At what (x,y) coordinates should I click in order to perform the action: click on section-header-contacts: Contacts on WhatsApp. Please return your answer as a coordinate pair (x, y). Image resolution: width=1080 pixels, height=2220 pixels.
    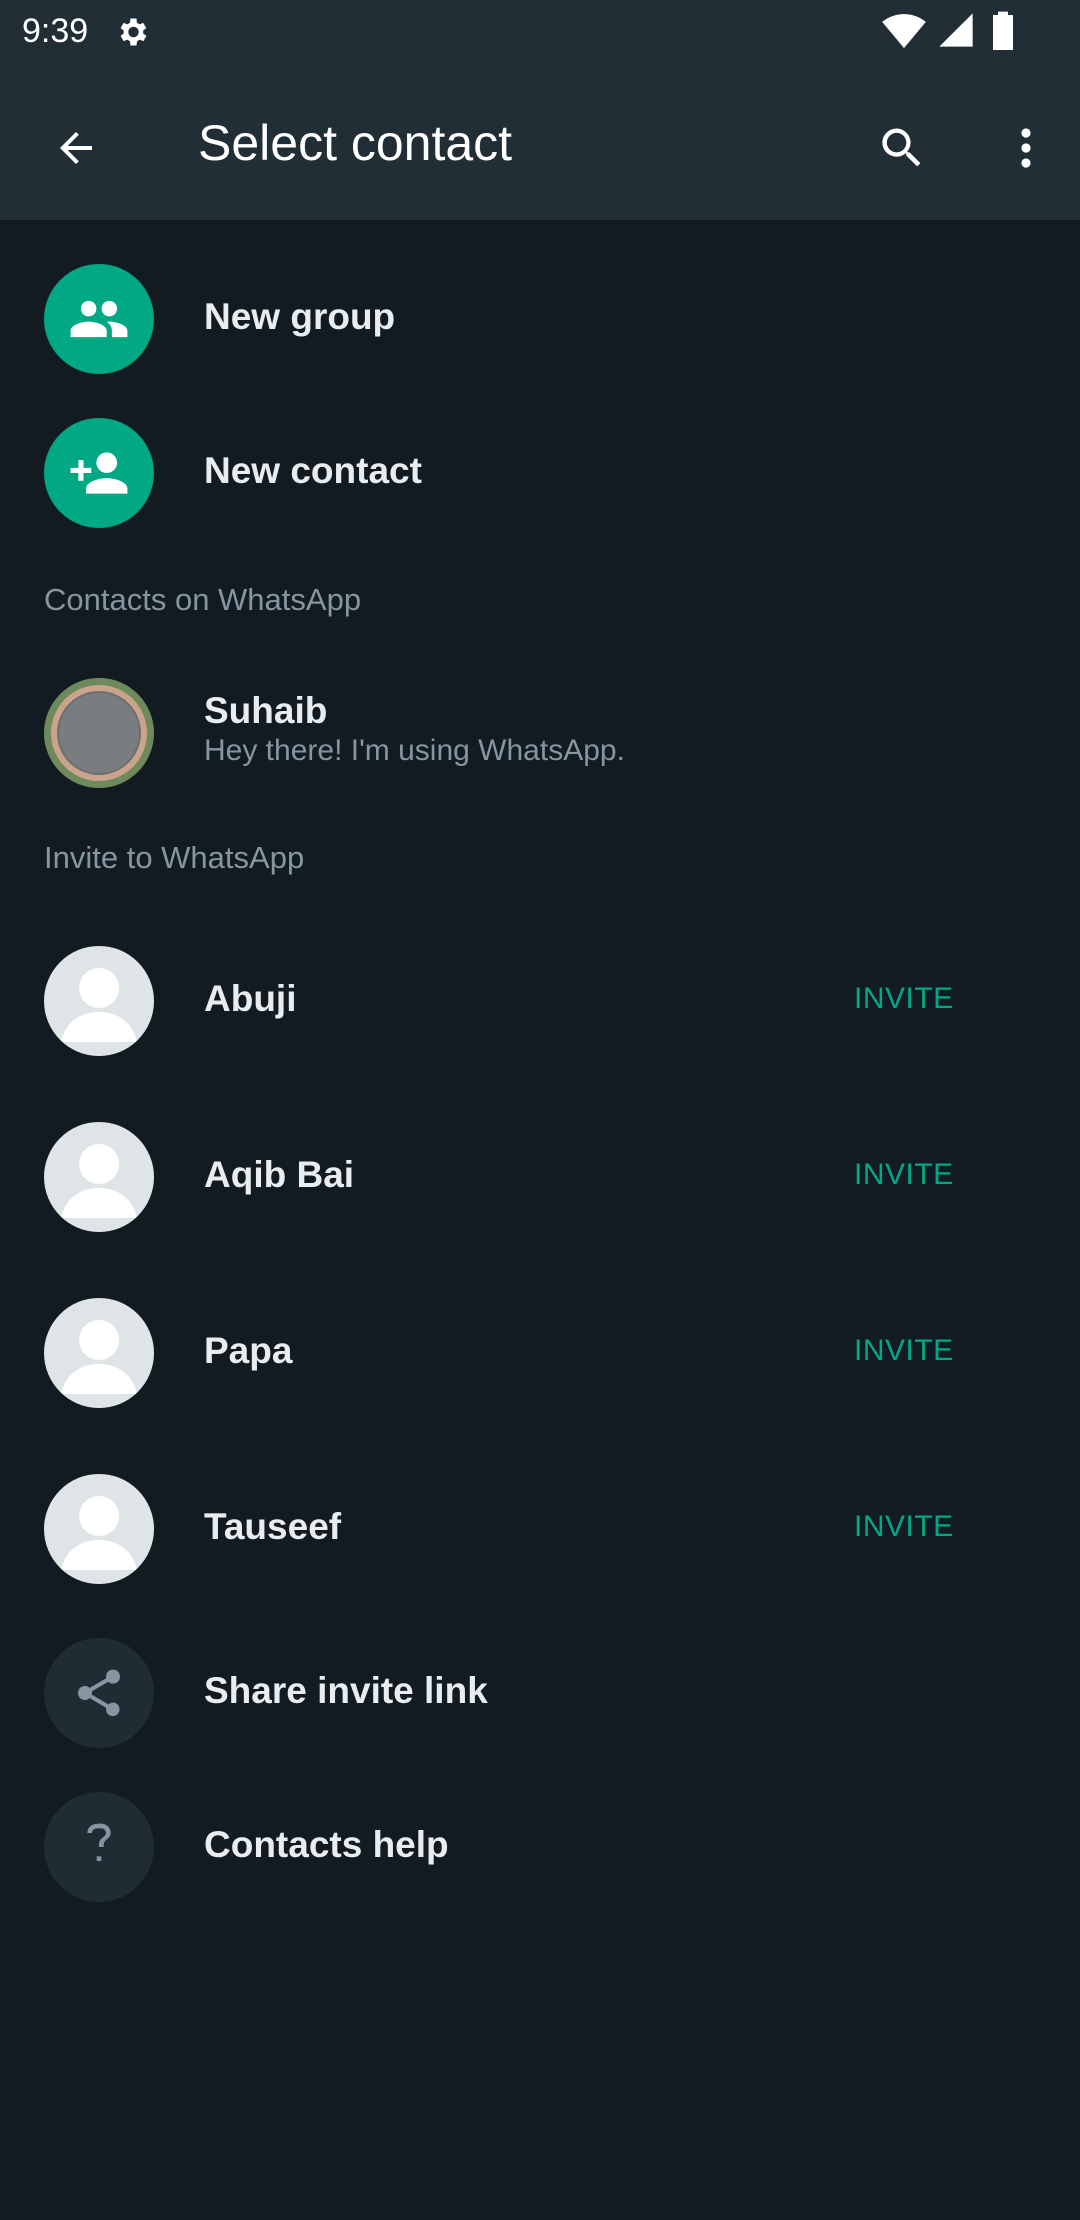
    Looking at the image, I should click on (203, 599).